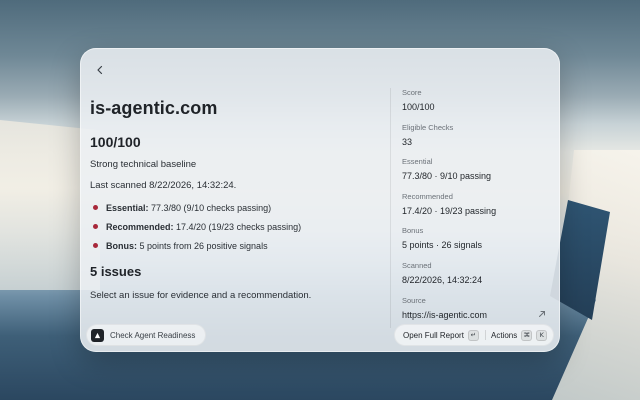  I want to click on bullet-text: 77.3/80 (9/10 checks passing), so click(210, 208).